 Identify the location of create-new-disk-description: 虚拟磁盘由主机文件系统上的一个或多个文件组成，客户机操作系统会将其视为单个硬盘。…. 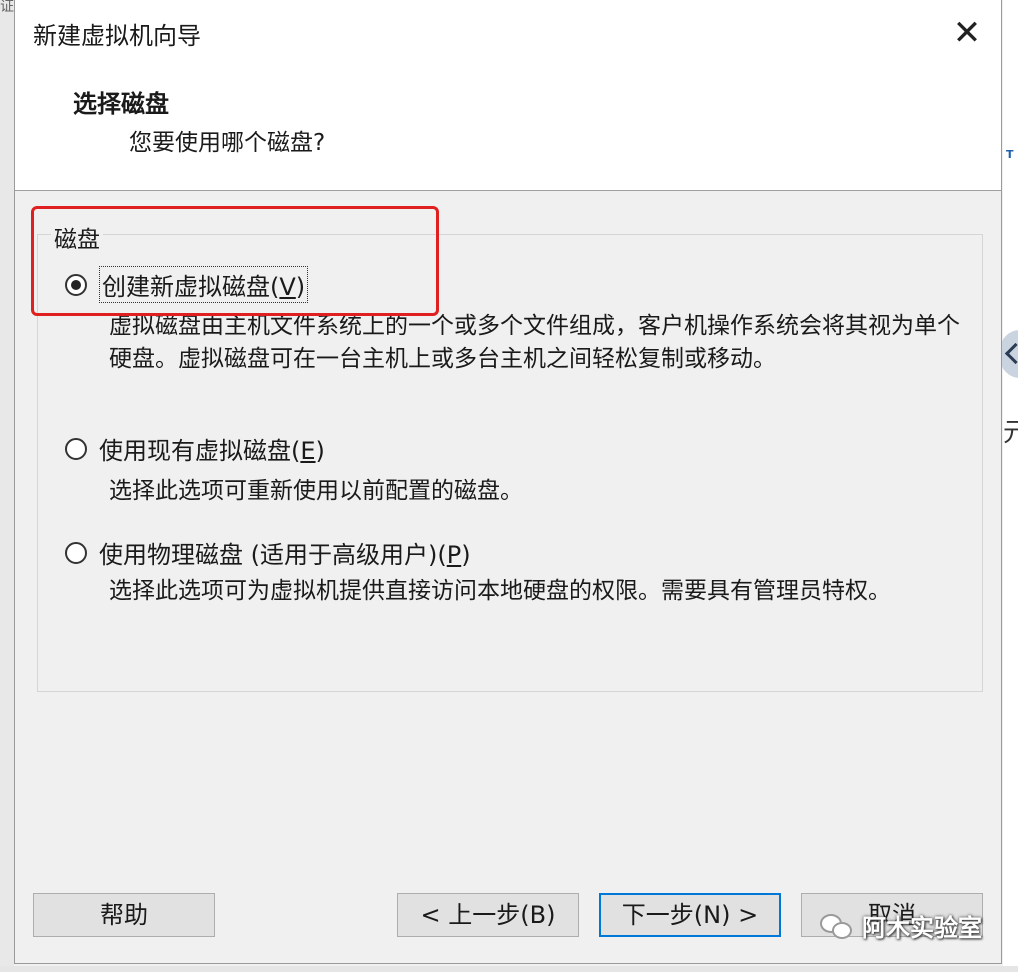
(534, 342).